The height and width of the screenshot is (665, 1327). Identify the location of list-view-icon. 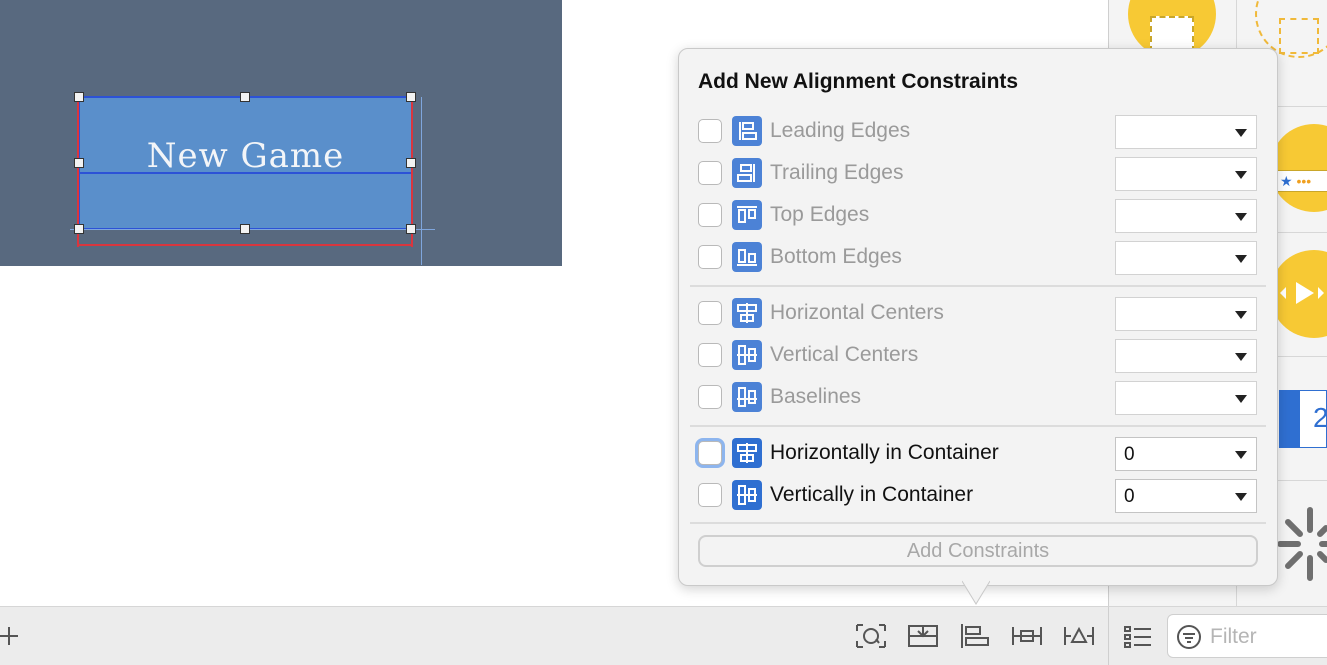
(1138, 637).